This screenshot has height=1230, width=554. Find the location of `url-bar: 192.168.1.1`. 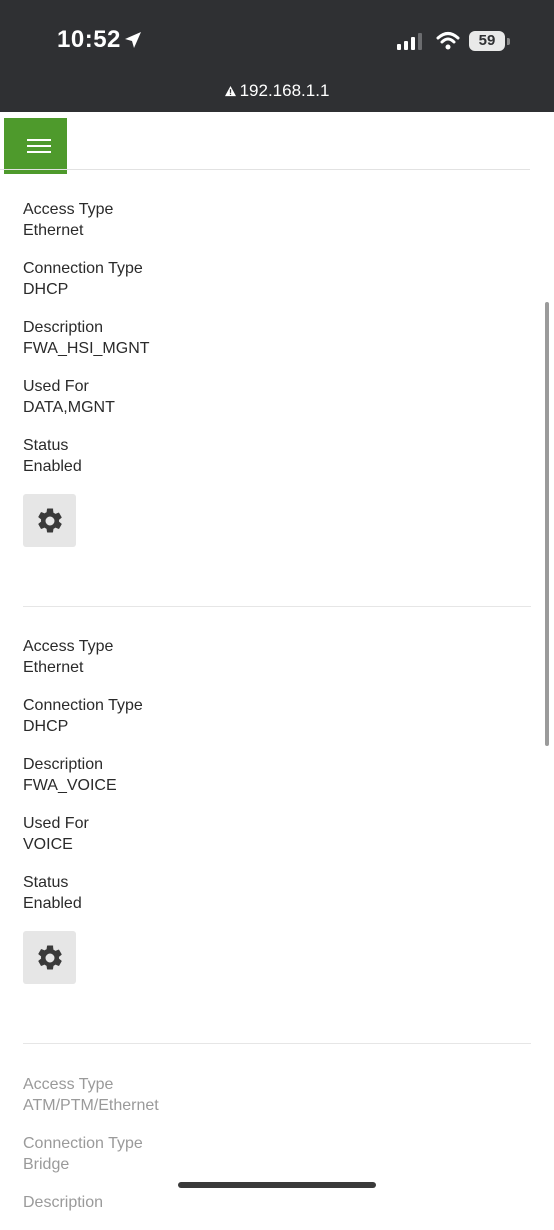

url-bar: 192.168.1.1 is located at coordinates (277, 91).